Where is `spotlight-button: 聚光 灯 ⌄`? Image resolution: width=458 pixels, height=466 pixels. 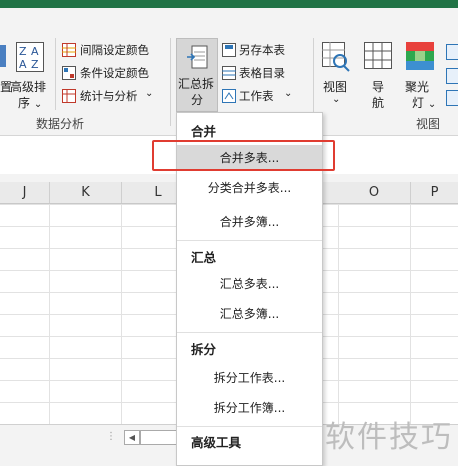 spotlight-button: 聚光 灯 ⌄ is located at coordinates (420, 77).